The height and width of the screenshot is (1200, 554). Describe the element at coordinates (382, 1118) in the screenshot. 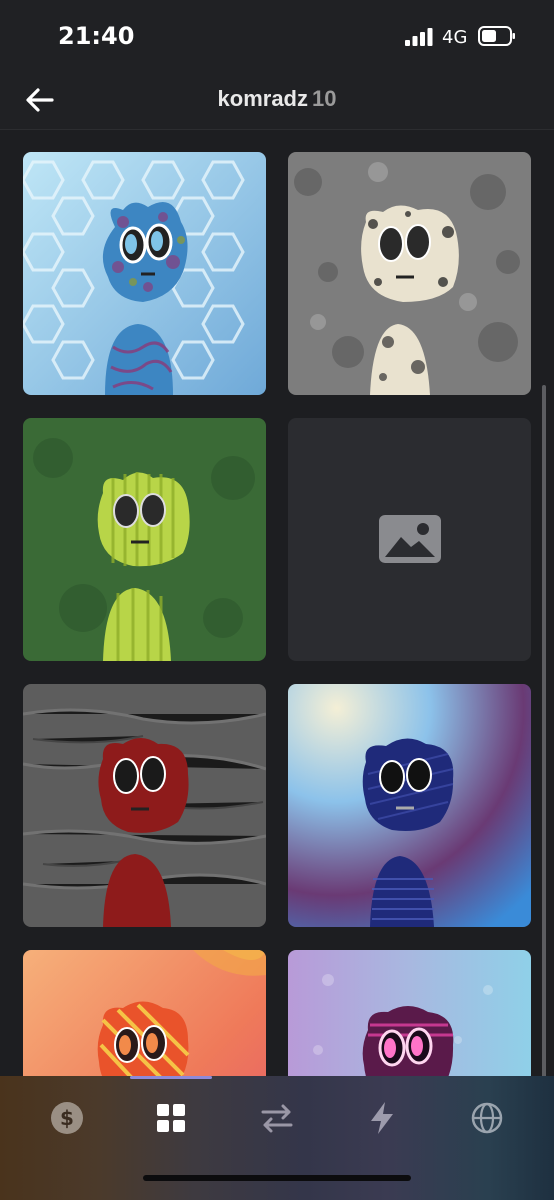

I see `lightning-icon` at that location.